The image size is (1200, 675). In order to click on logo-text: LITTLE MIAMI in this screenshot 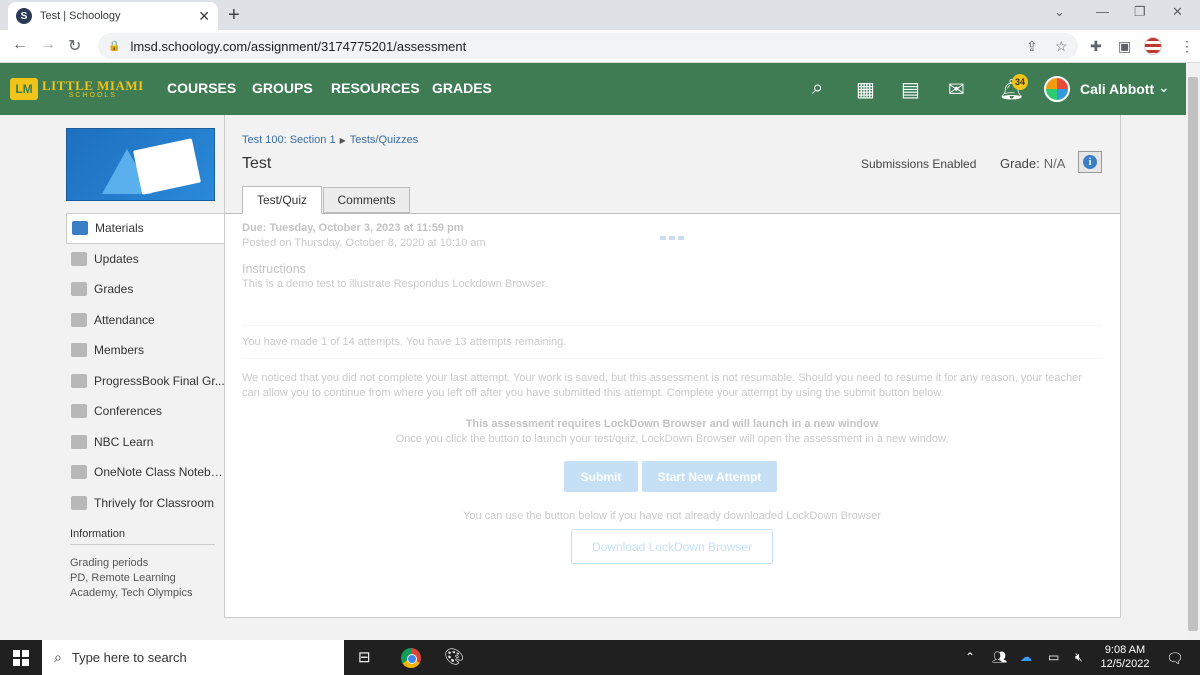, I will do `click(93, 85)`.